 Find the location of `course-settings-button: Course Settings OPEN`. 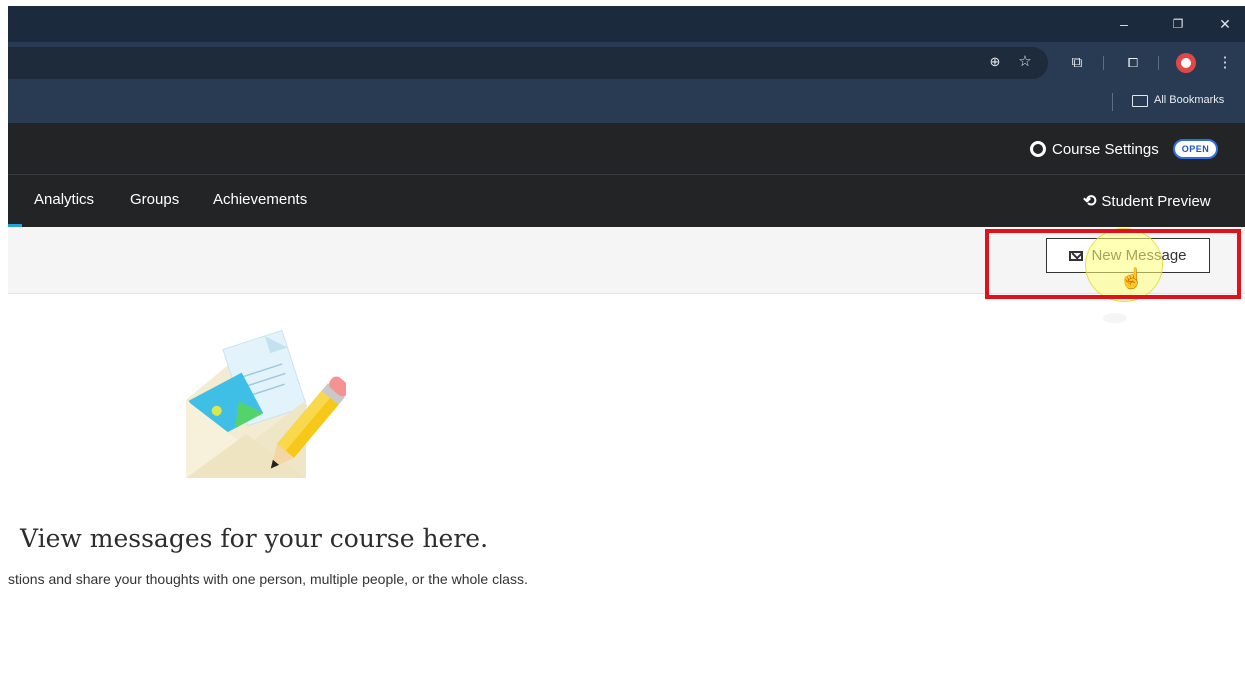

course-settings-button: Course Settings OPEN is located at coordinates (1124, 149).